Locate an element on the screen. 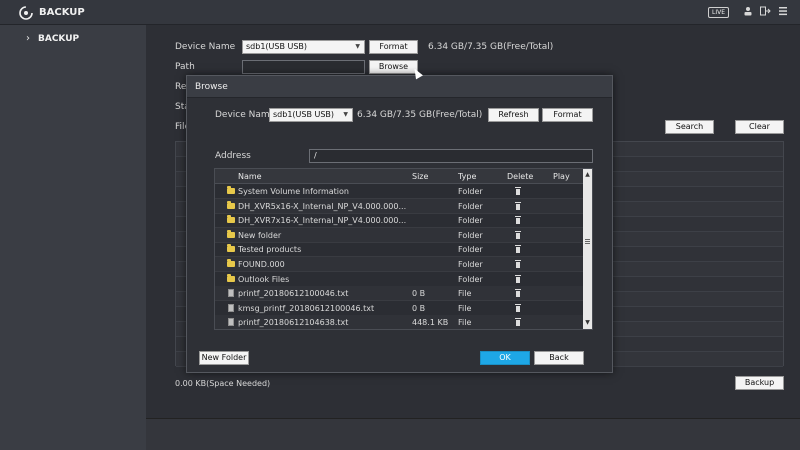 This screenshot has height=450, width=800. clear-button: Clear is located at coordinates (759, 127).